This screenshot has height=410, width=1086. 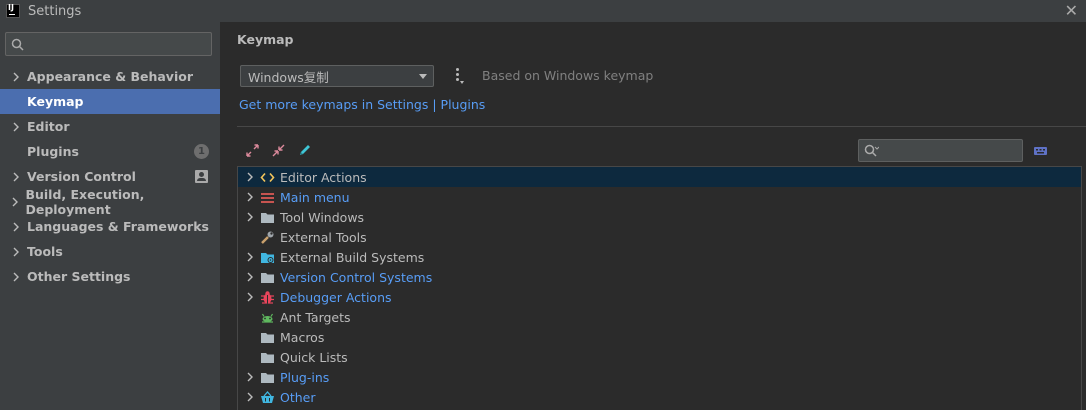 What do you see at coordinates (201, 151) in the screenshot?
I see `plugins-update-badge: 1` at bounding box center [201, 151].